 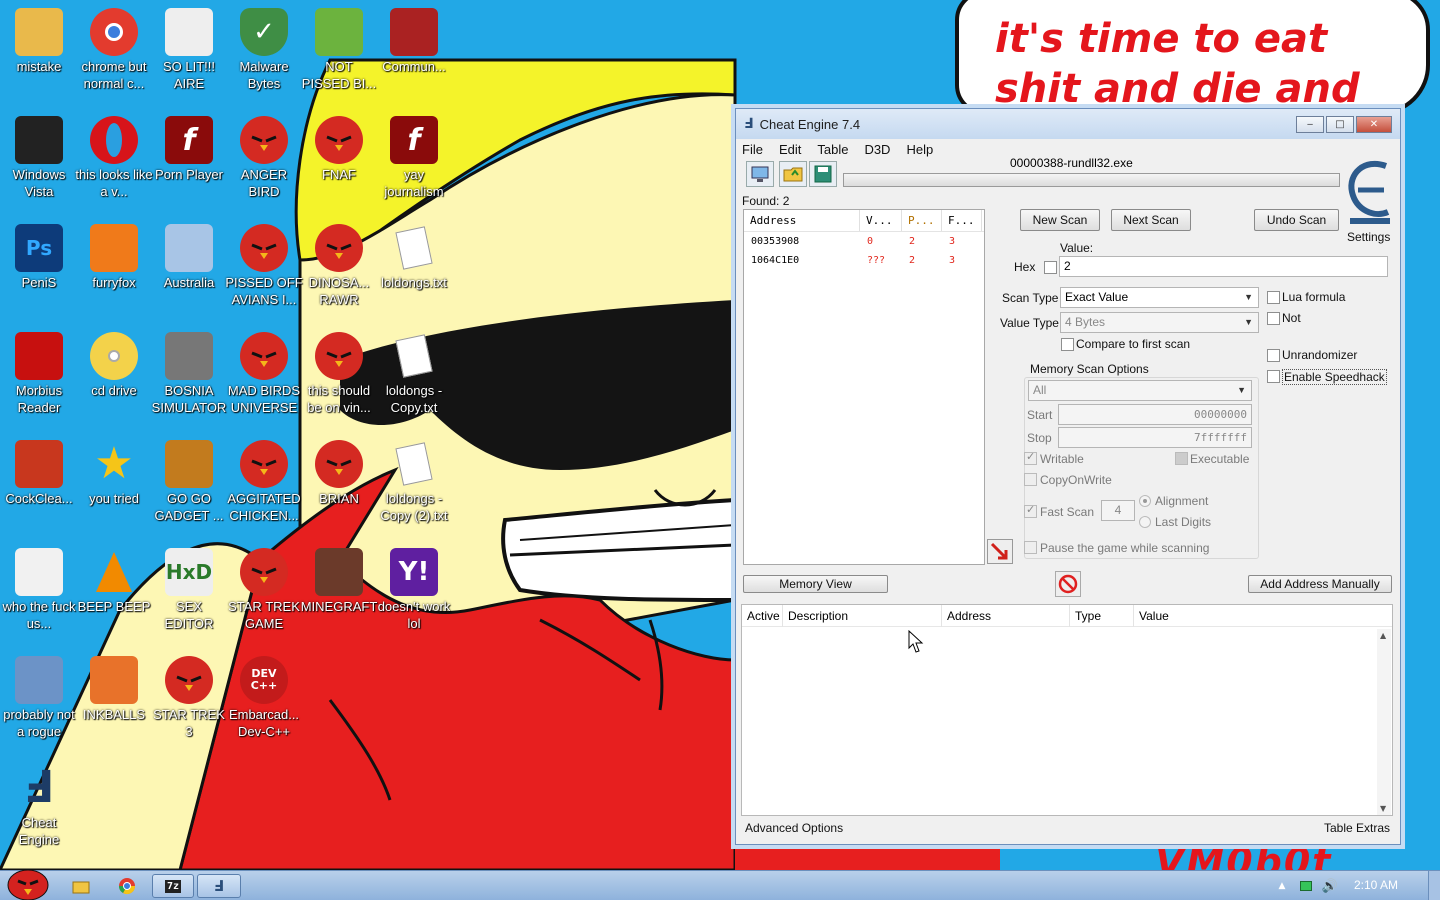 What do you see at coordinates (339, 272) in the screenshot?
I see `desktop-icon: DINOSA... RAWR` at bounding box center [339, 272].